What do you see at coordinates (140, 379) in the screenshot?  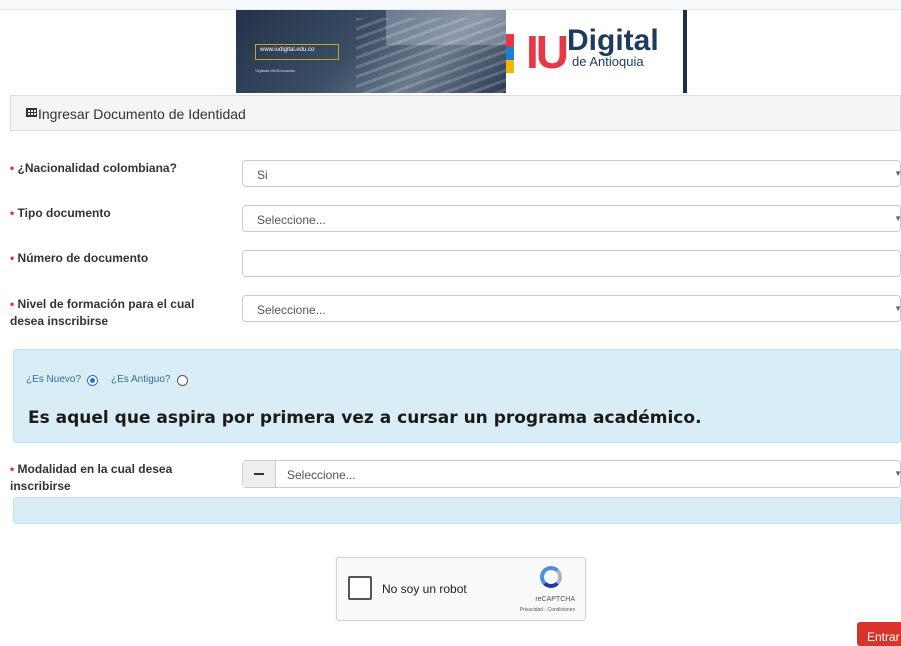 I see `antiguo-radio-label: ¿Es Antiguo?` at bounding box center [140, 379].